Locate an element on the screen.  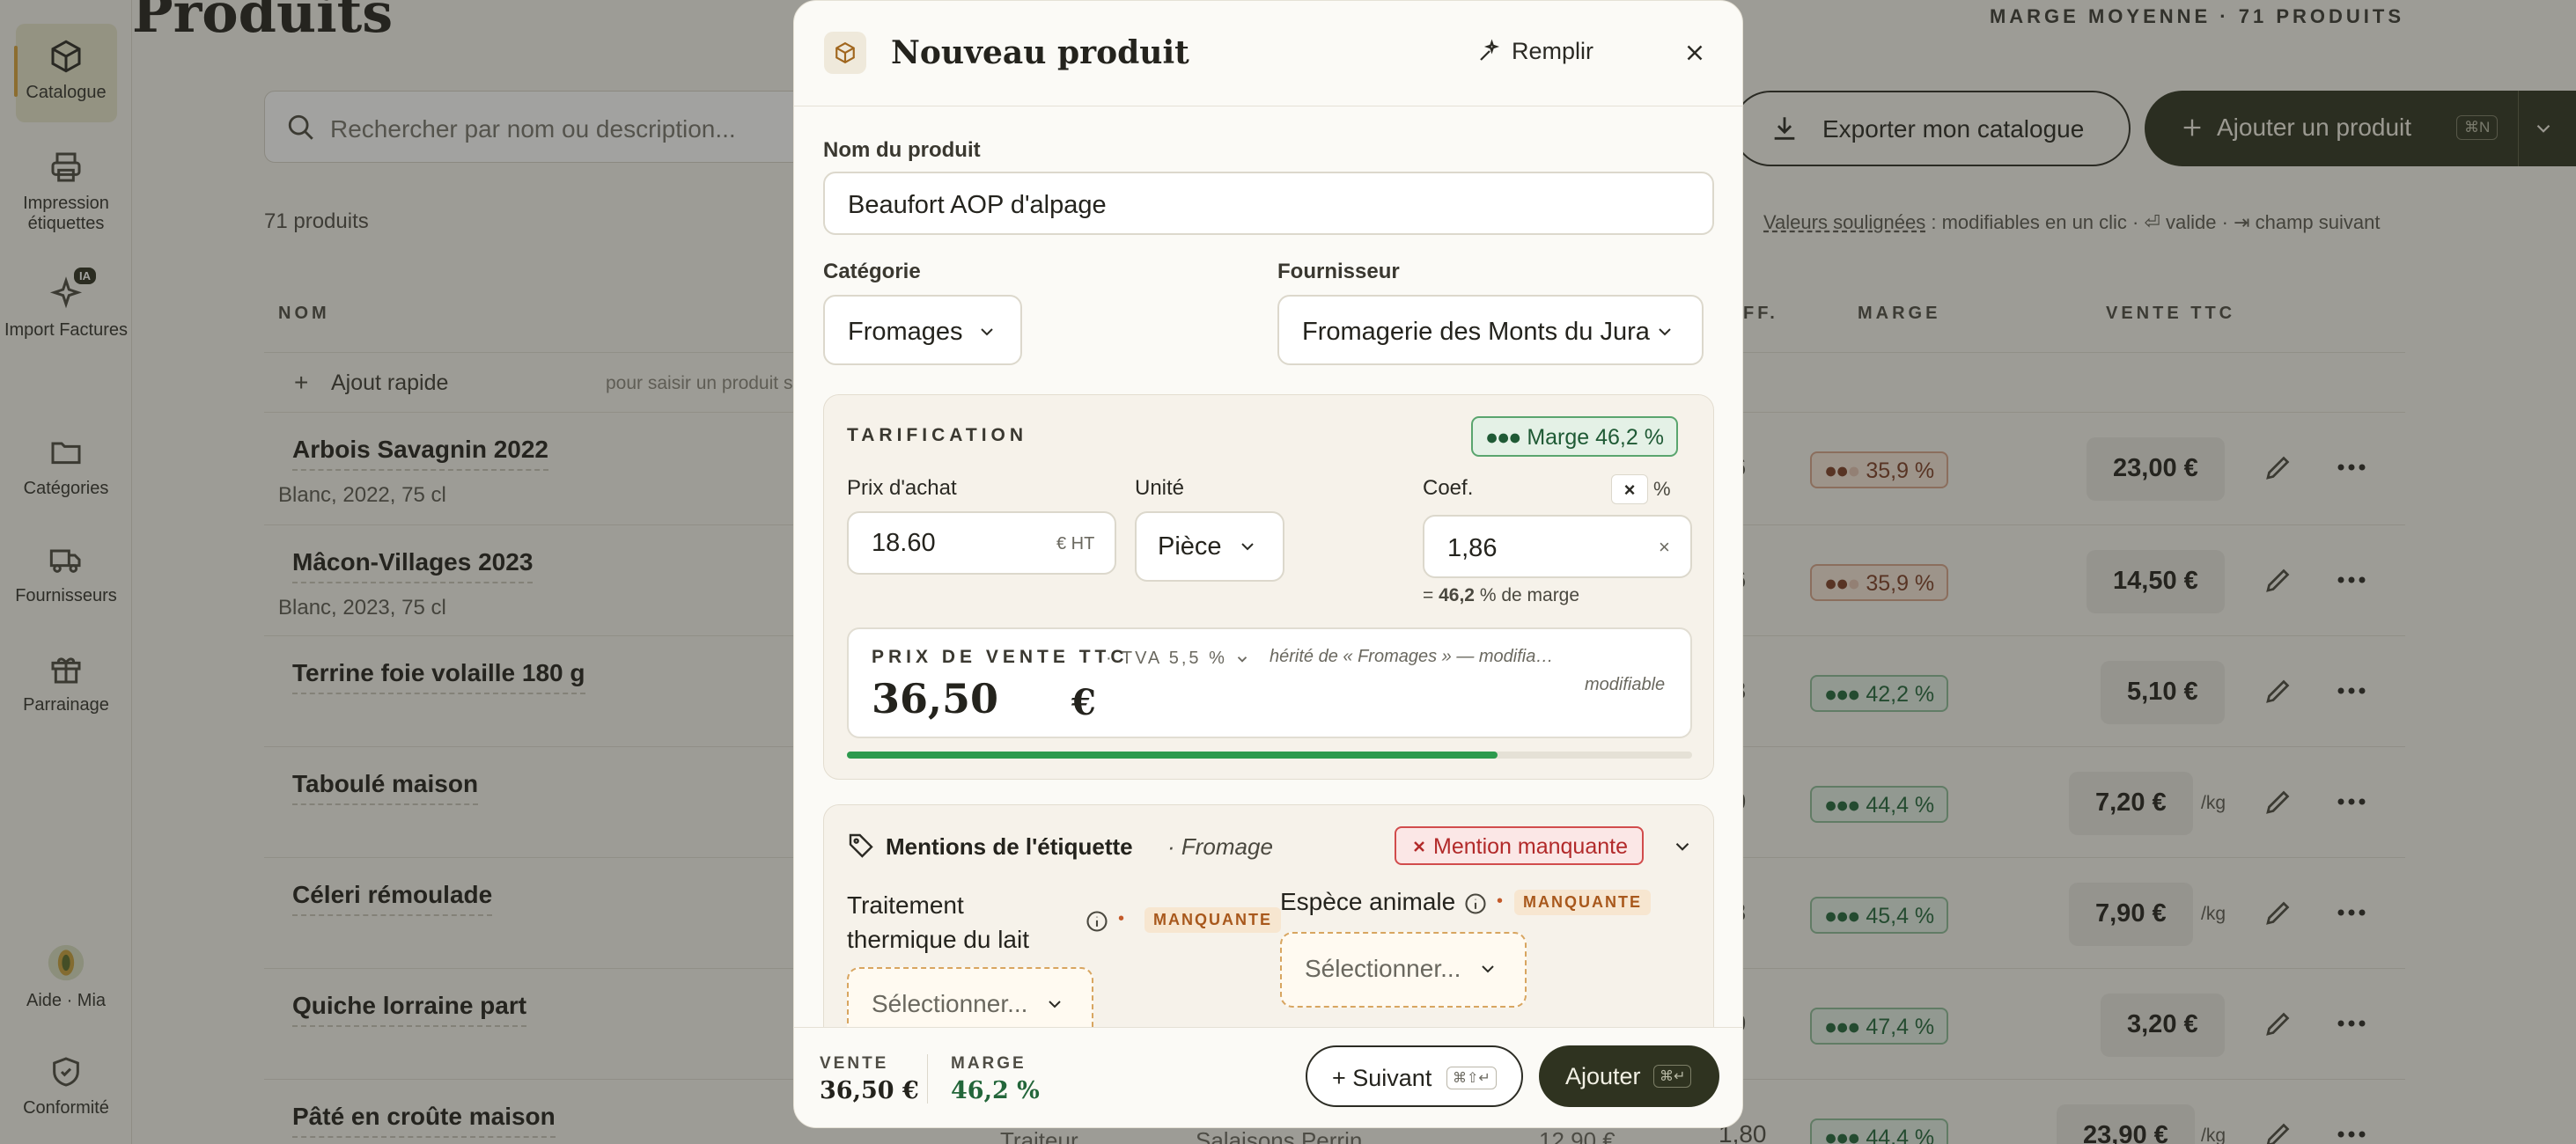
supplier-select: Fromagerie des Monts du Jura is located at coordinates (1490, 330).